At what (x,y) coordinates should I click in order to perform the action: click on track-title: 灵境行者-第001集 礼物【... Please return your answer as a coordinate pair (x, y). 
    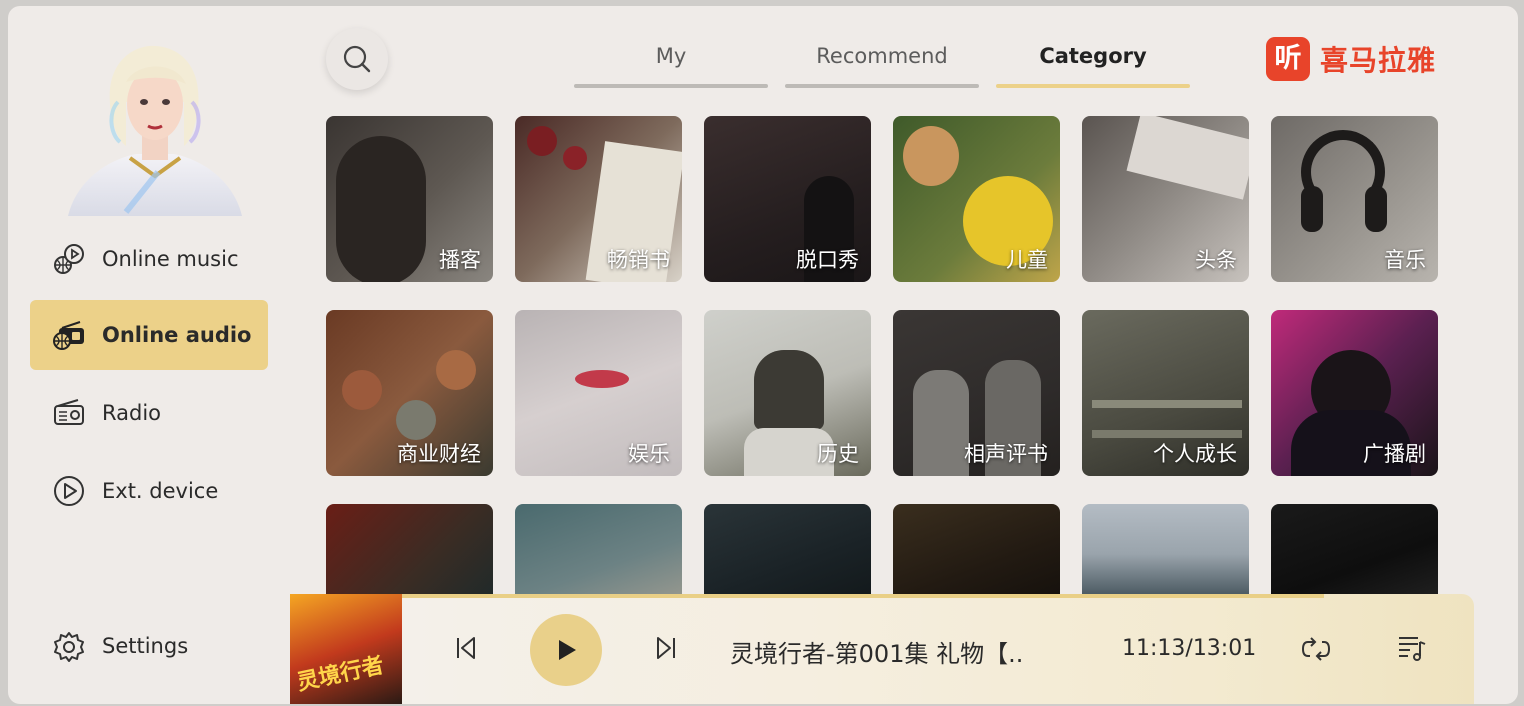
    Looking at the image, I should click on (877, 654).